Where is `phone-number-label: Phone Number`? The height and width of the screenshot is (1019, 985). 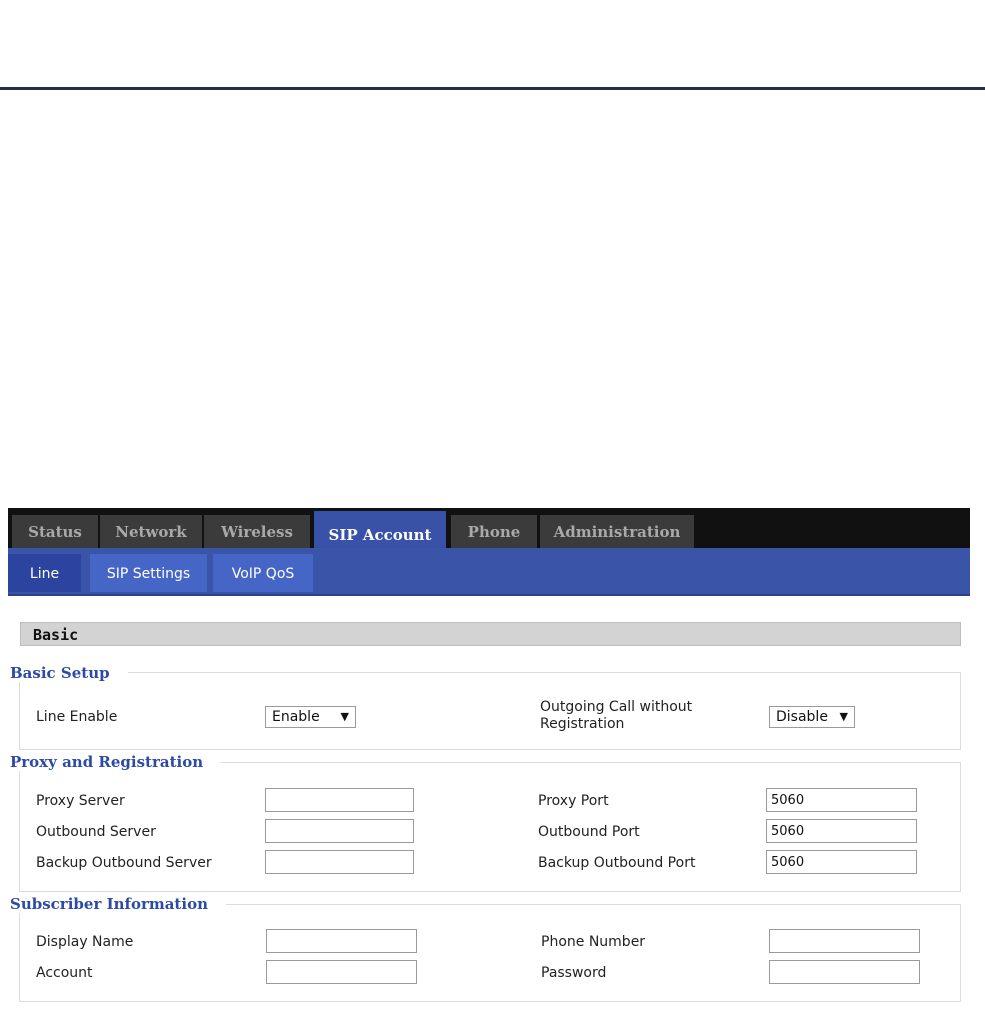
phone-number-label: Phone Number is located at coordinates (593, 942).